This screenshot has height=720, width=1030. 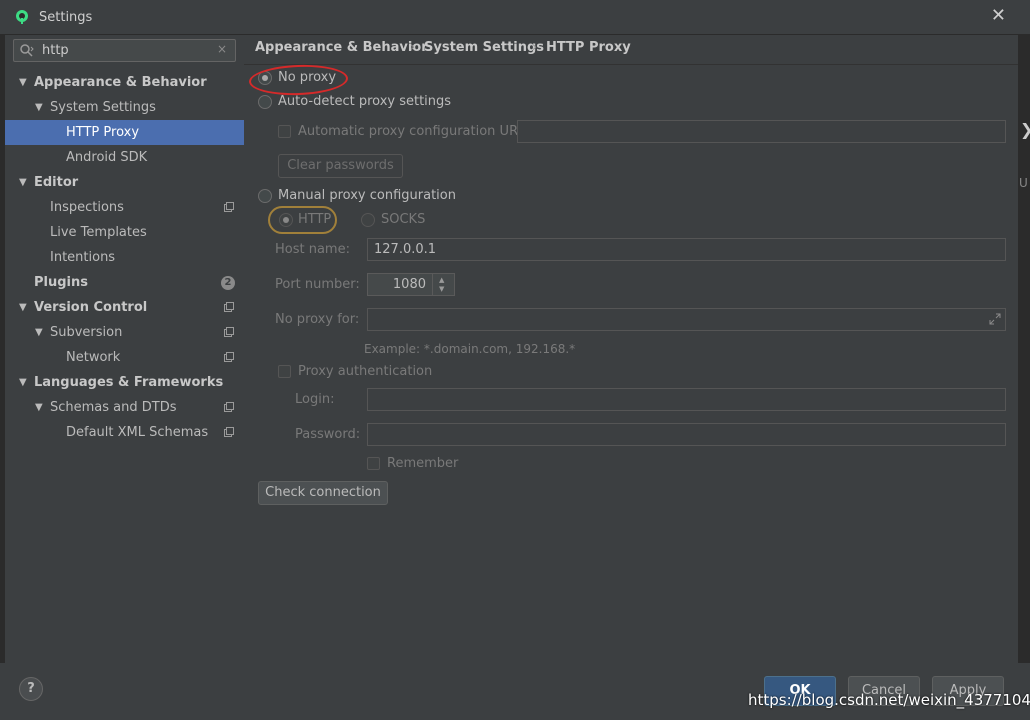 What do you see at coordinates (328, 434) in the screenshot?
I see `password-label: Password:` at bounding box center [328, 434].